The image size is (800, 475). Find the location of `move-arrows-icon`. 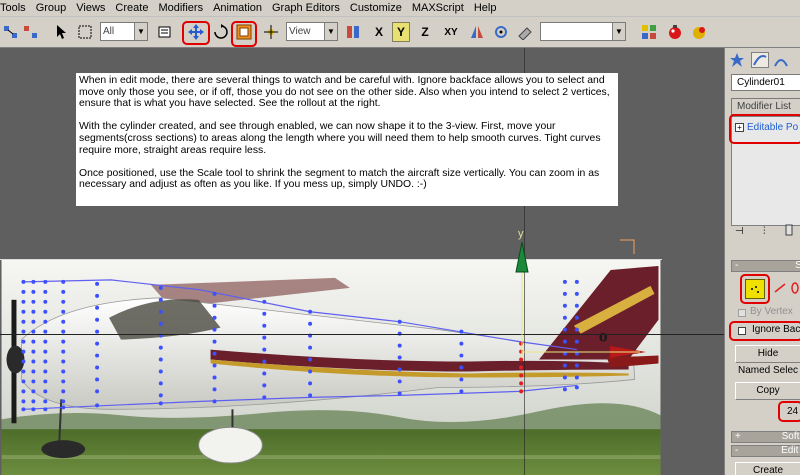

move-arrows-icon is located at coordinates (196, 32).